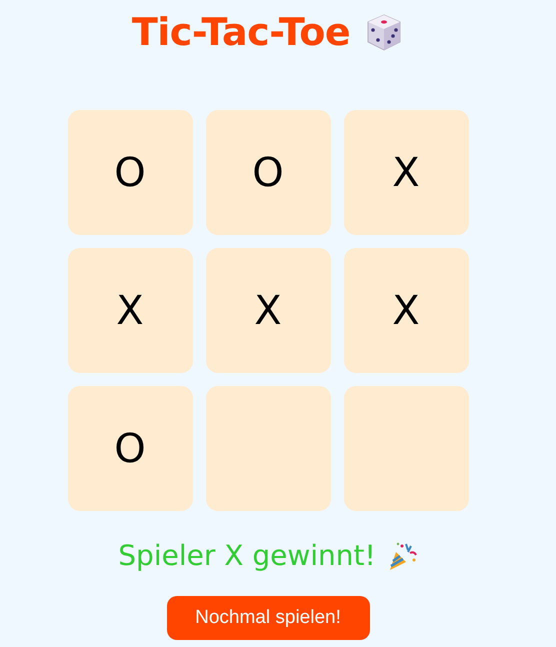 Image resolution: width=556 pixels, height=647 pixels. What do you see at coordinates (247, 555) in the screenshot?
I see `status-message: Spieler X gewinnt!` at bounding box center [247, 555].